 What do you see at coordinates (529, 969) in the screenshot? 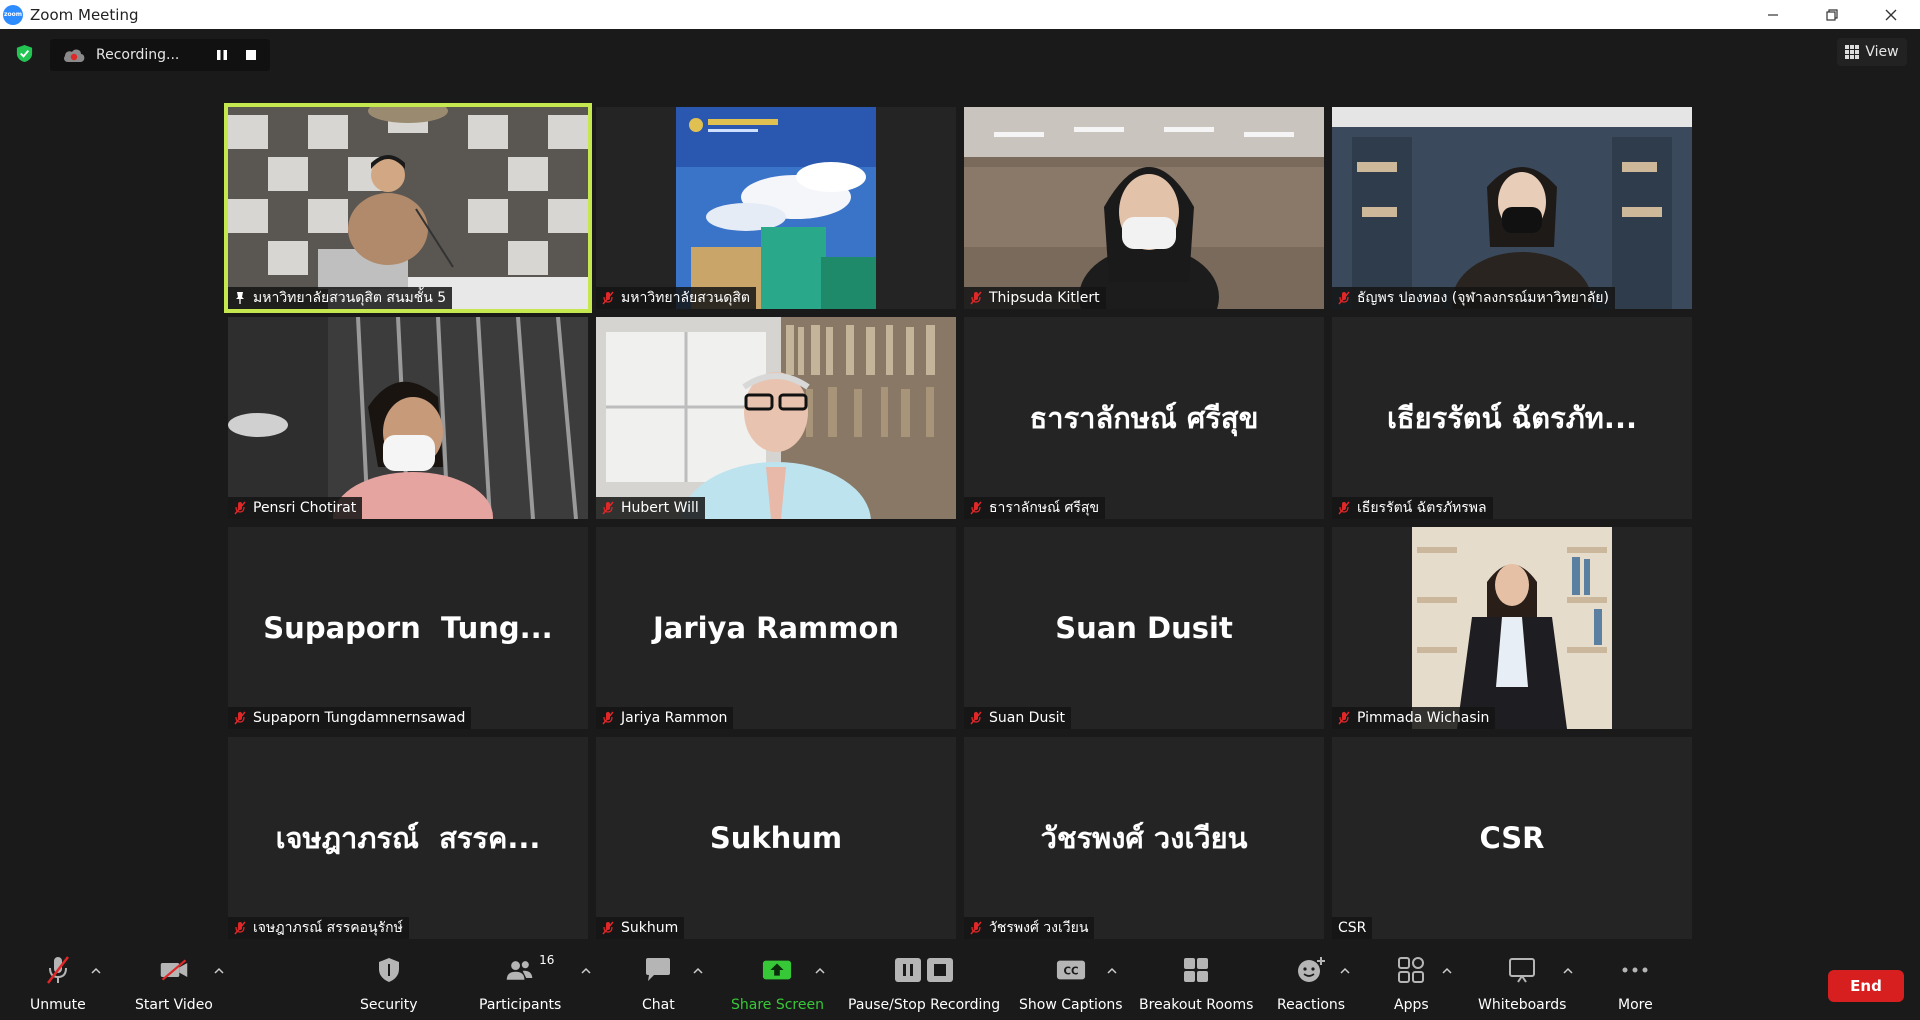
I see `participants-icon: 16` at bounding box center [529, 969].